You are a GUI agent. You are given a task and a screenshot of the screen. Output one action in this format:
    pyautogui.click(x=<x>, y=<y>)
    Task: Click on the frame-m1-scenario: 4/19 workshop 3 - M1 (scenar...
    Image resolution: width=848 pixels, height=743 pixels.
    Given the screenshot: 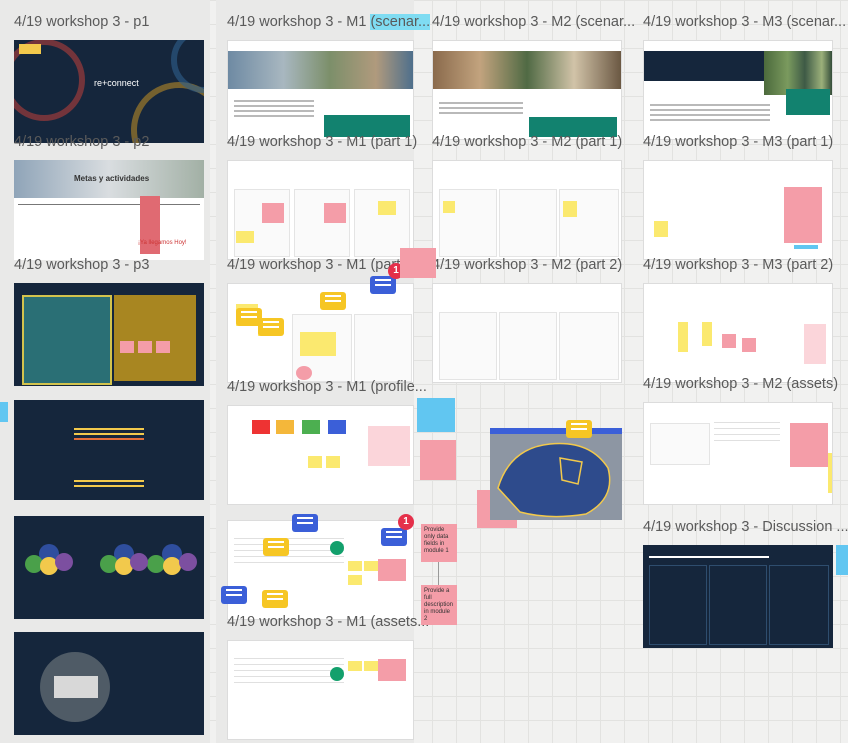 What is the action you would take?
    pyautogui.click(x=329, y=77)
    